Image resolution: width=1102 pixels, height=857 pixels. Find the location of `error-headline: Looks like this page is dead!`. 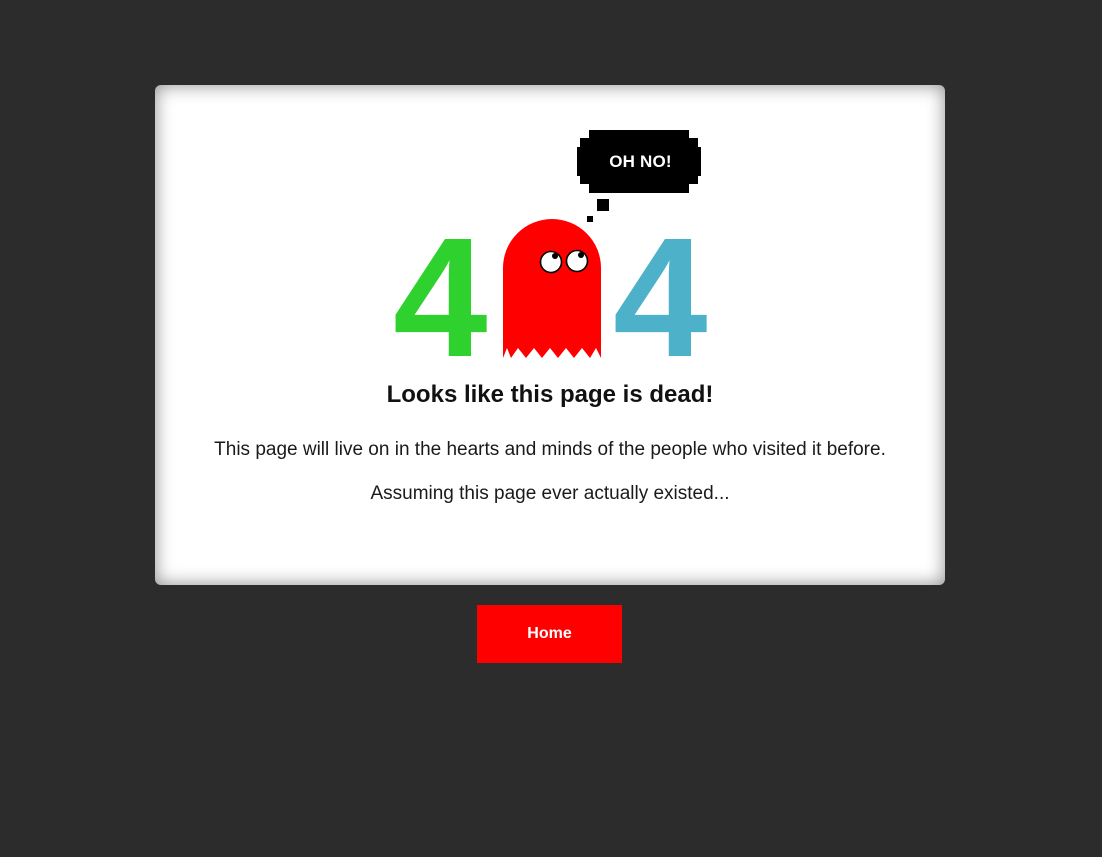

error-headline: Looks like this page is dead! is located at coordinates (550, 394).